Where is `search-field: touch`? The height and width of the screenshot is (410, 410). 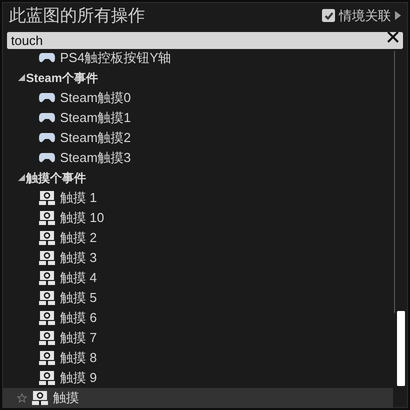 search-field: touch is located at coordinates (205, 40).